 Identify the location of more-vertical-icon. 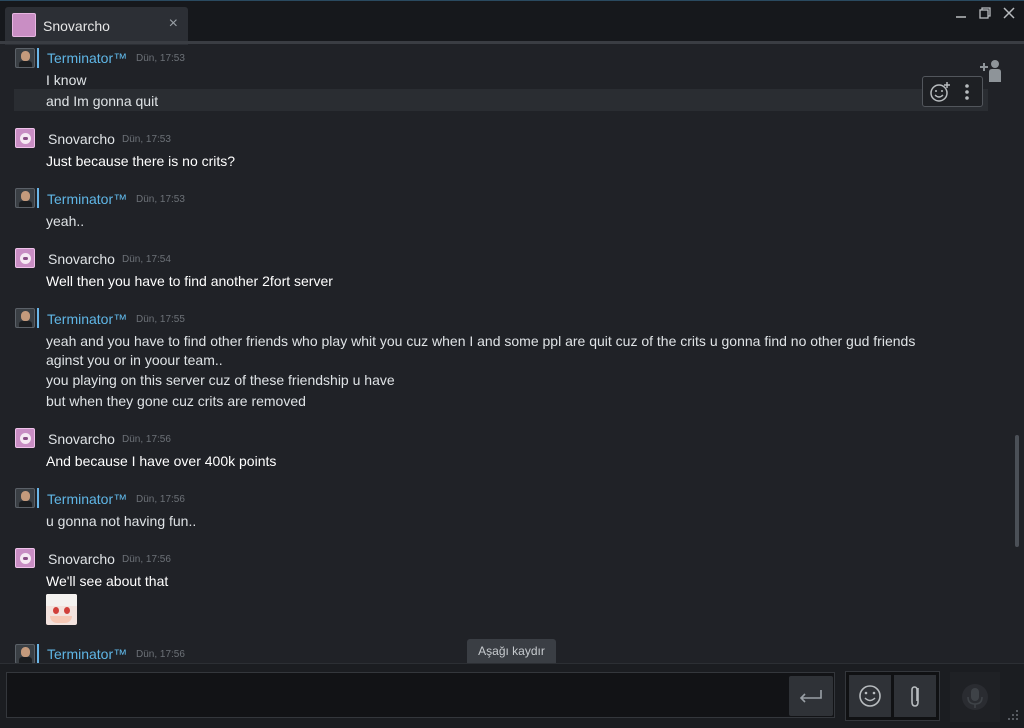
(967, 92).